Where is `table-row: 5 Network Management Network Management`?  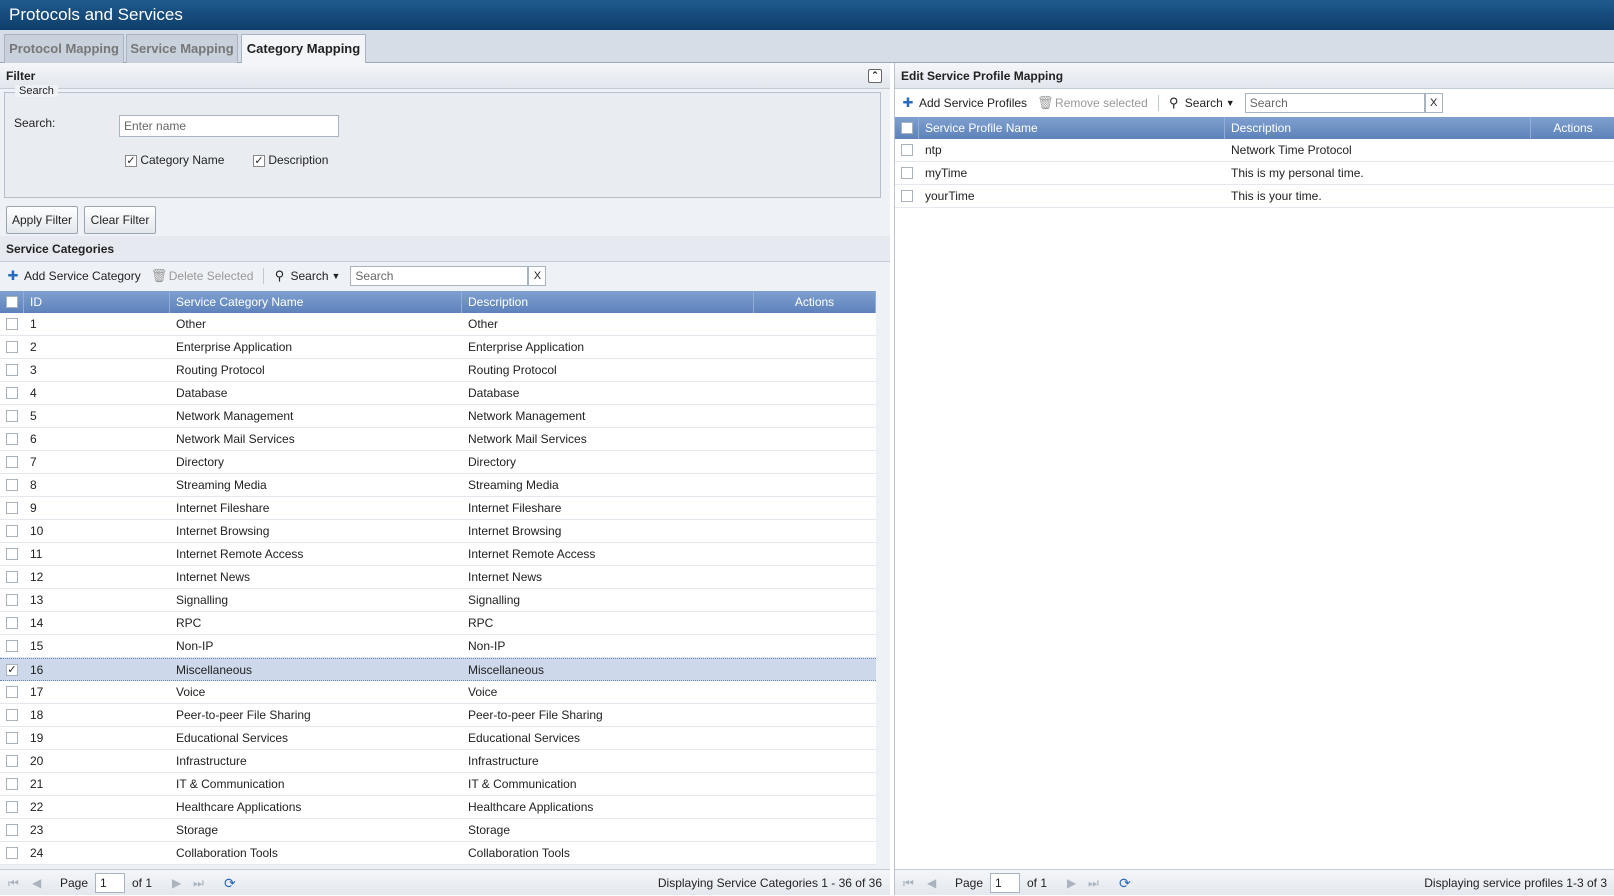
table-row: 5 Network Management Network Management is located at coordinates (438, 416).